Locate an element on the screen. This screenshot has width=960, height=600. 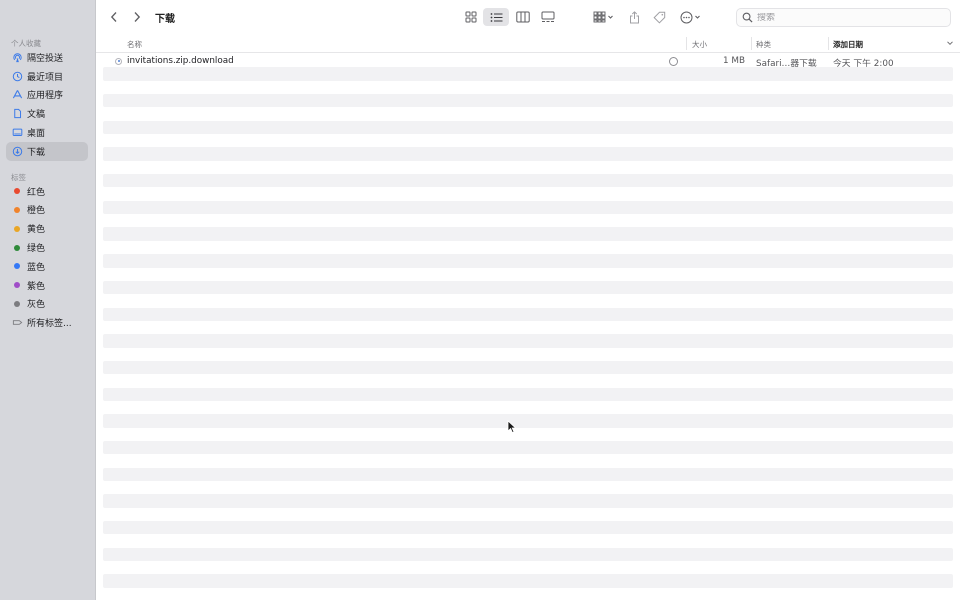
sidebar-item-label: 应用程序 is located at coordinates (45, 96).